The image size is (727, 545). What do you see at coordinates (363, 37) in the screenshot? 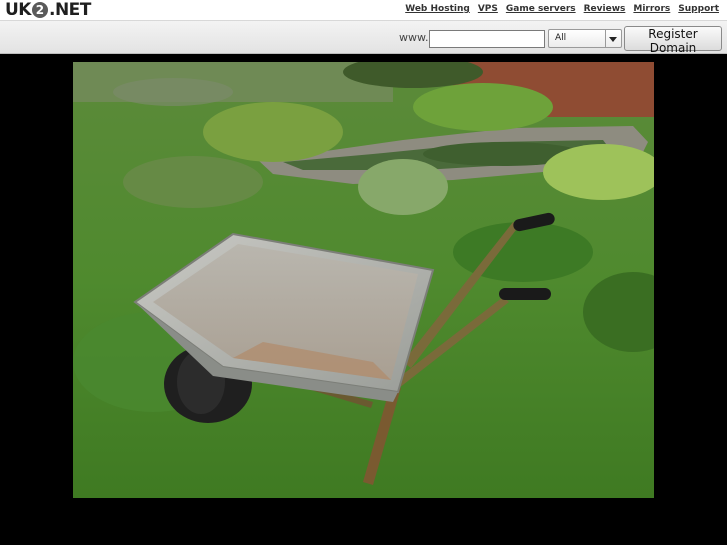
I see `domain-search-bar: www. All Register Domain` at bounding box center [363, 37].